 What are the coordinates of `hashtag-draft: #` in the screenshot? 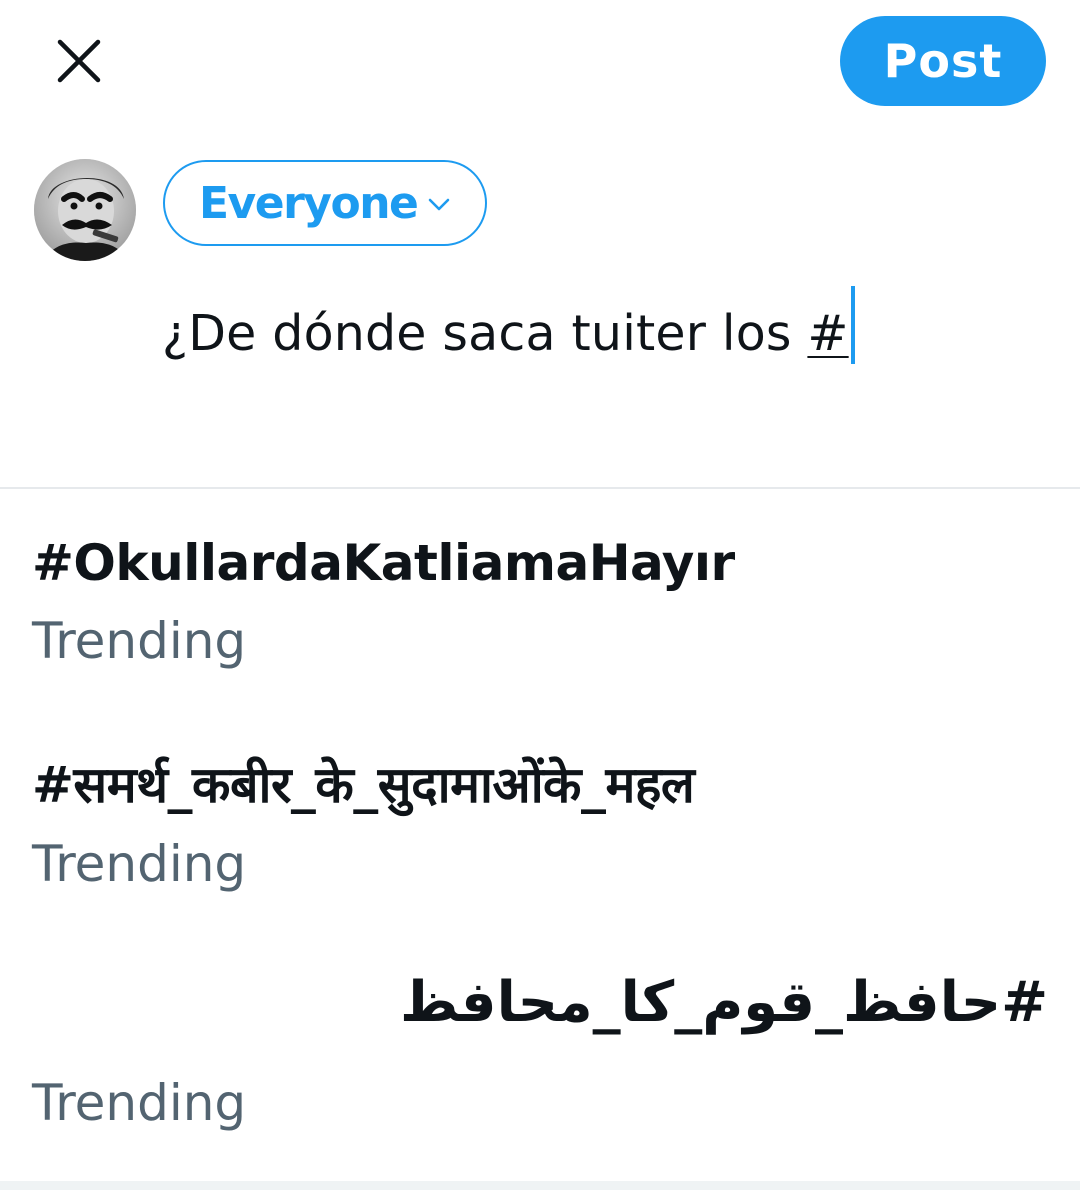 It's located at (828, 333).